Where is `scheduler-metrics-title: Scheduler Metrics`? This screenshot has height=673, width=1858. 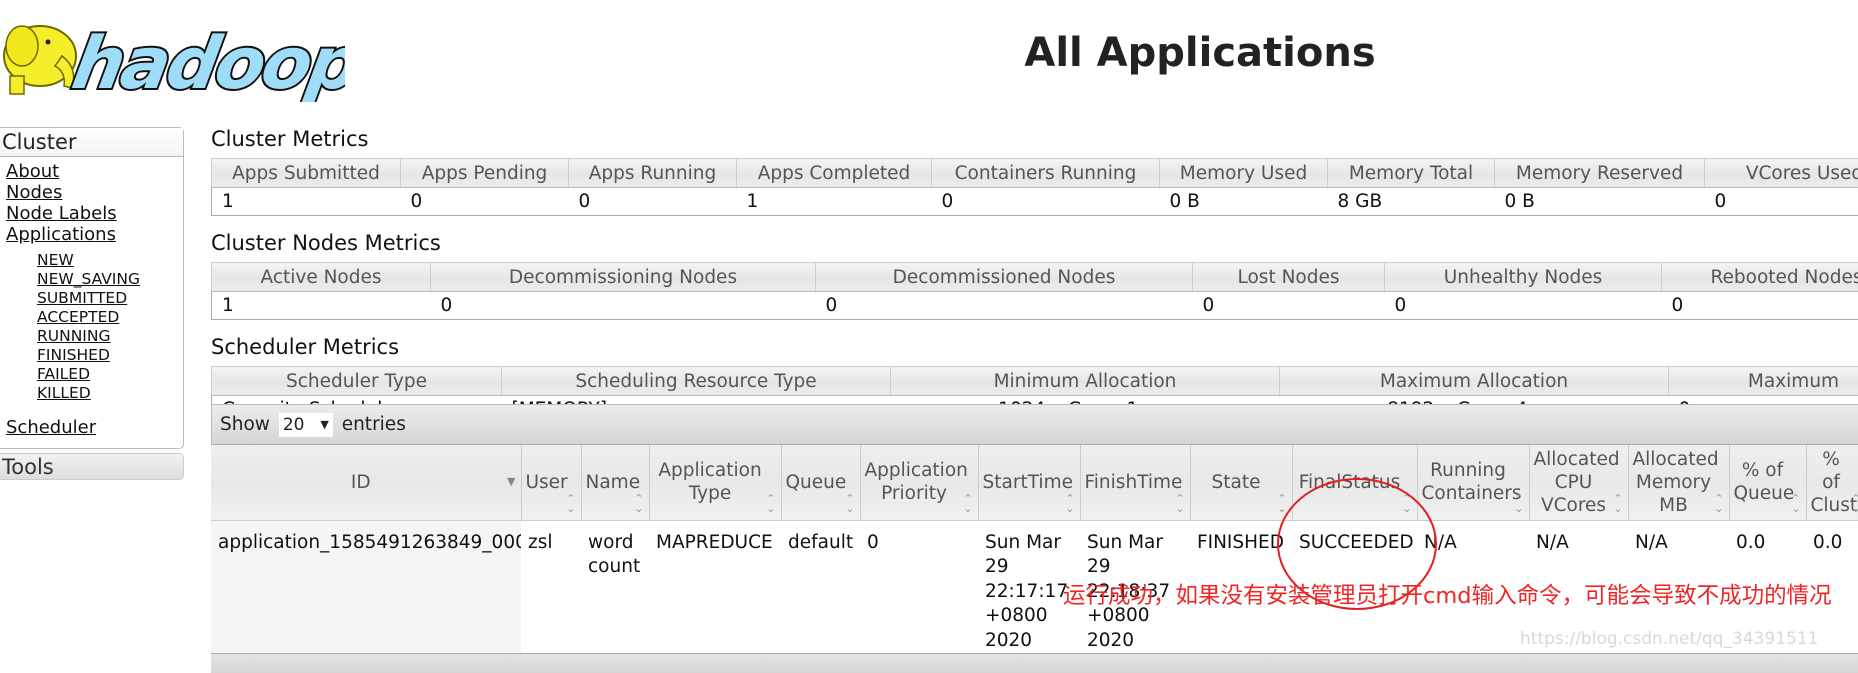
scheduler-metrics-title: Scheduler Metrics is located at coordinates (1034, 349).